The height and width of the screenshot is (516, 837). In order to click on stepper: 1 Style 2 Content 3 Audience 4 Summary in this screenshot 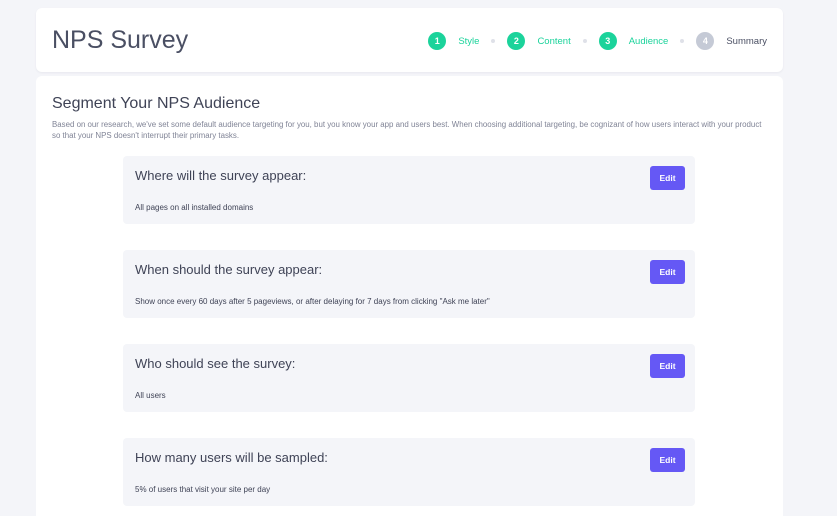, I will do `click(597, 41)`.